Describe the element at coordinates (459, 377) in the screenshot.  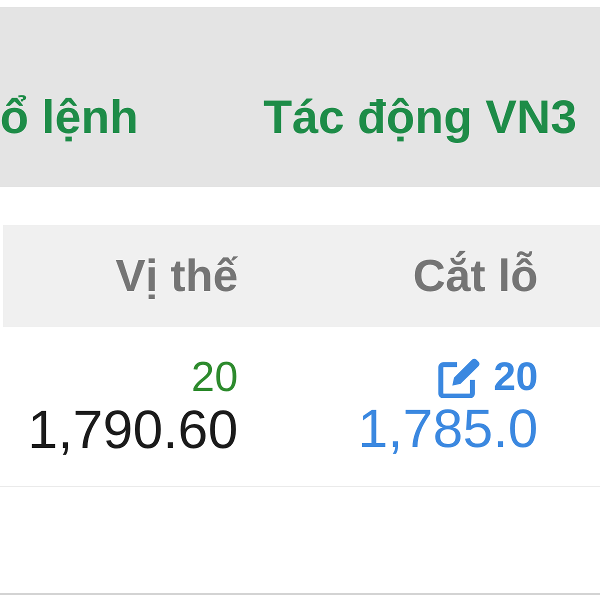
I see `edit-icon` at that location.